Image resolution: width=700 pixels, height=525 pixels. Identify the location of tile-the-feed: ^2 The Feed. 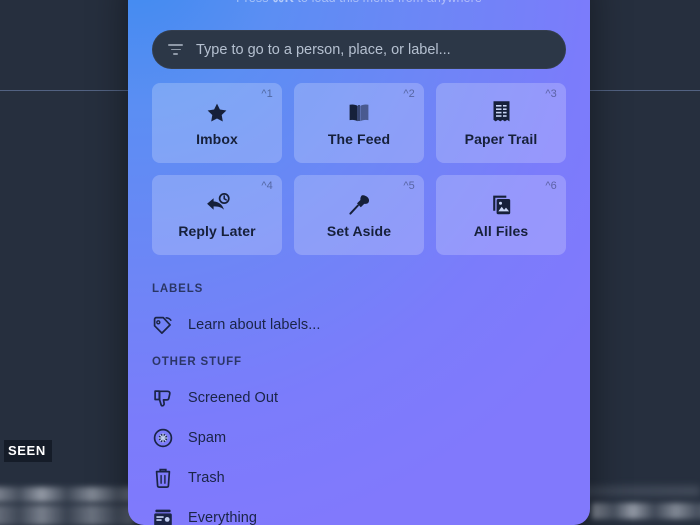
(359, 123).